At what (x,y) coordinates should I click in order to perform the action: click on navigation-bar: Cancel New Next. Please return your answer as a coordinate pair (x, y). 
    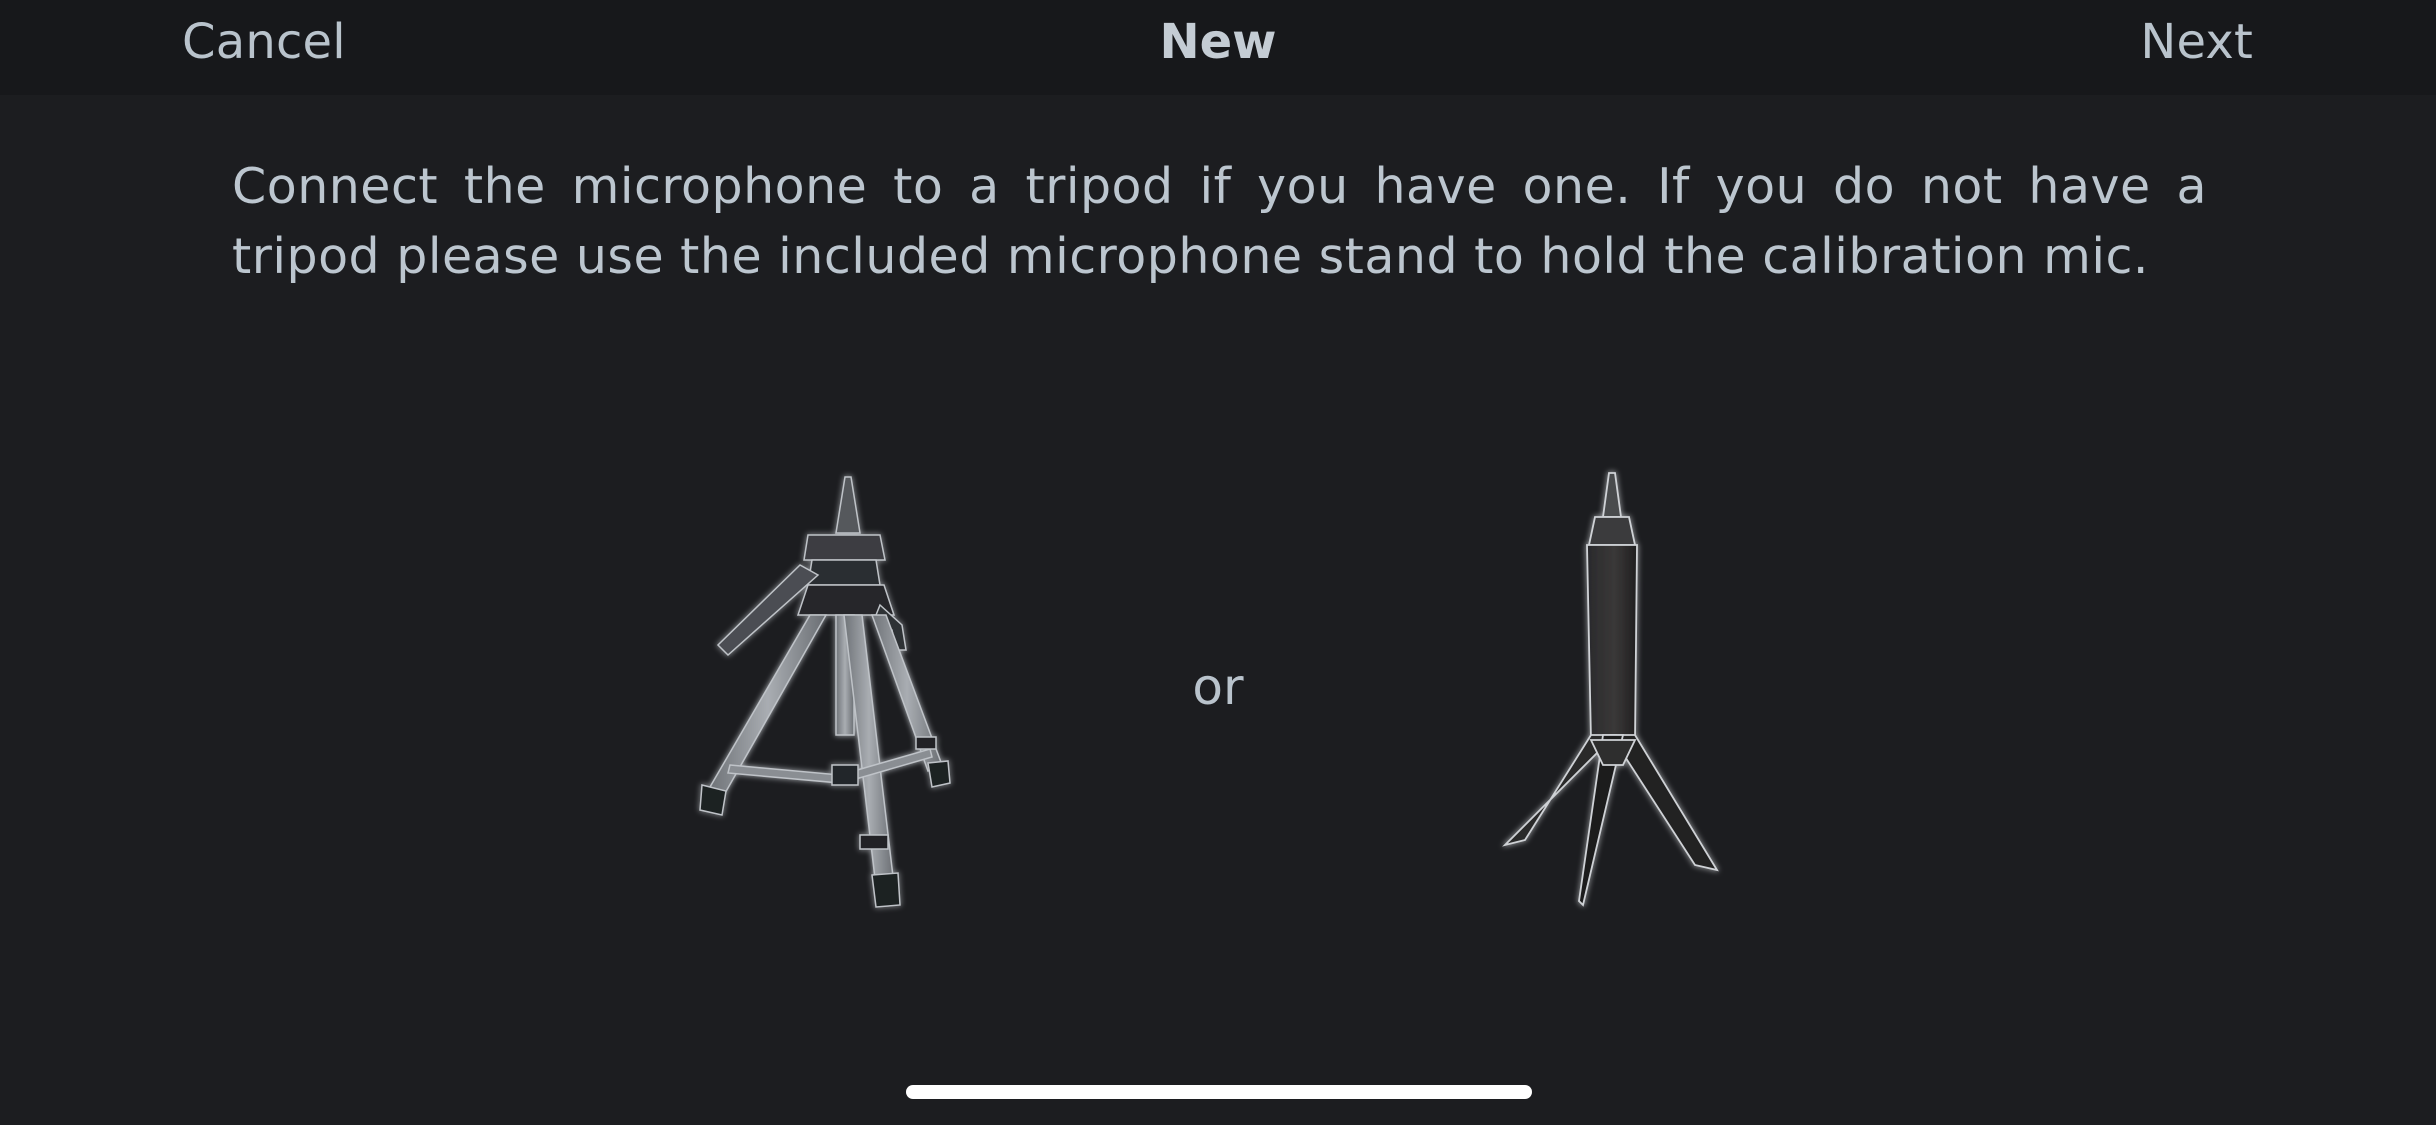
    Looking at the image, I should click on (1218, 47).